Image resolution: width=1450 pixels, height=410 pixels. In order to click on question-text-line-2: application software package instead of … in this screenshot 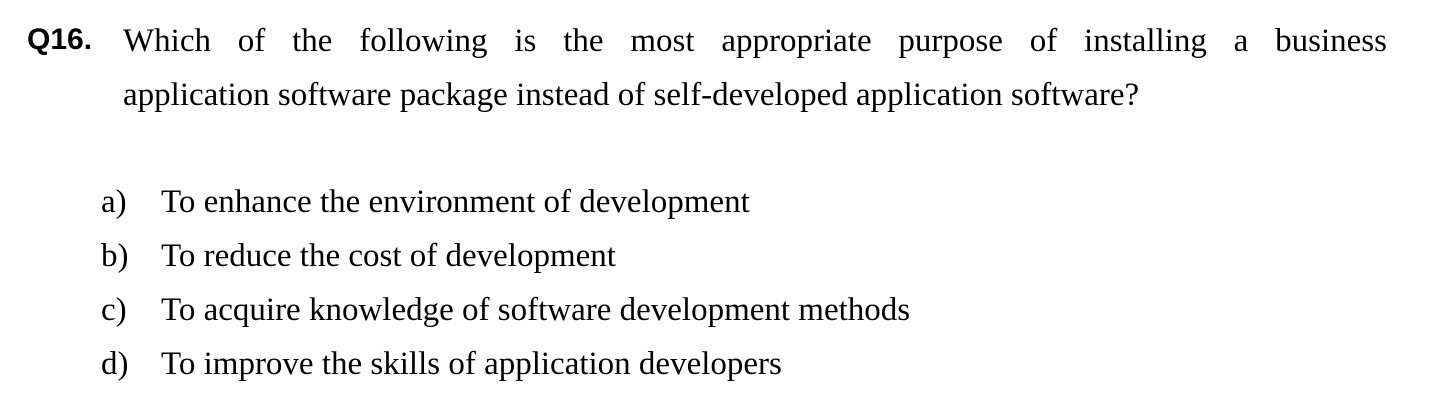, I will do `click(631, 95)`.